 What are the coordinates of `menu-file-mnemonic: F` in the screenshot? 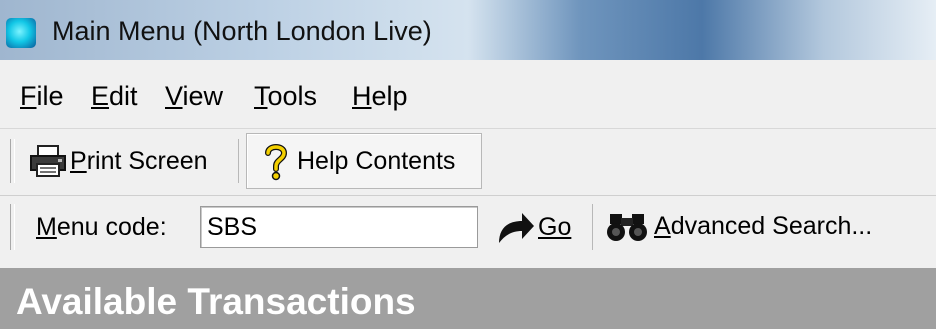 It's located at (28, 96).